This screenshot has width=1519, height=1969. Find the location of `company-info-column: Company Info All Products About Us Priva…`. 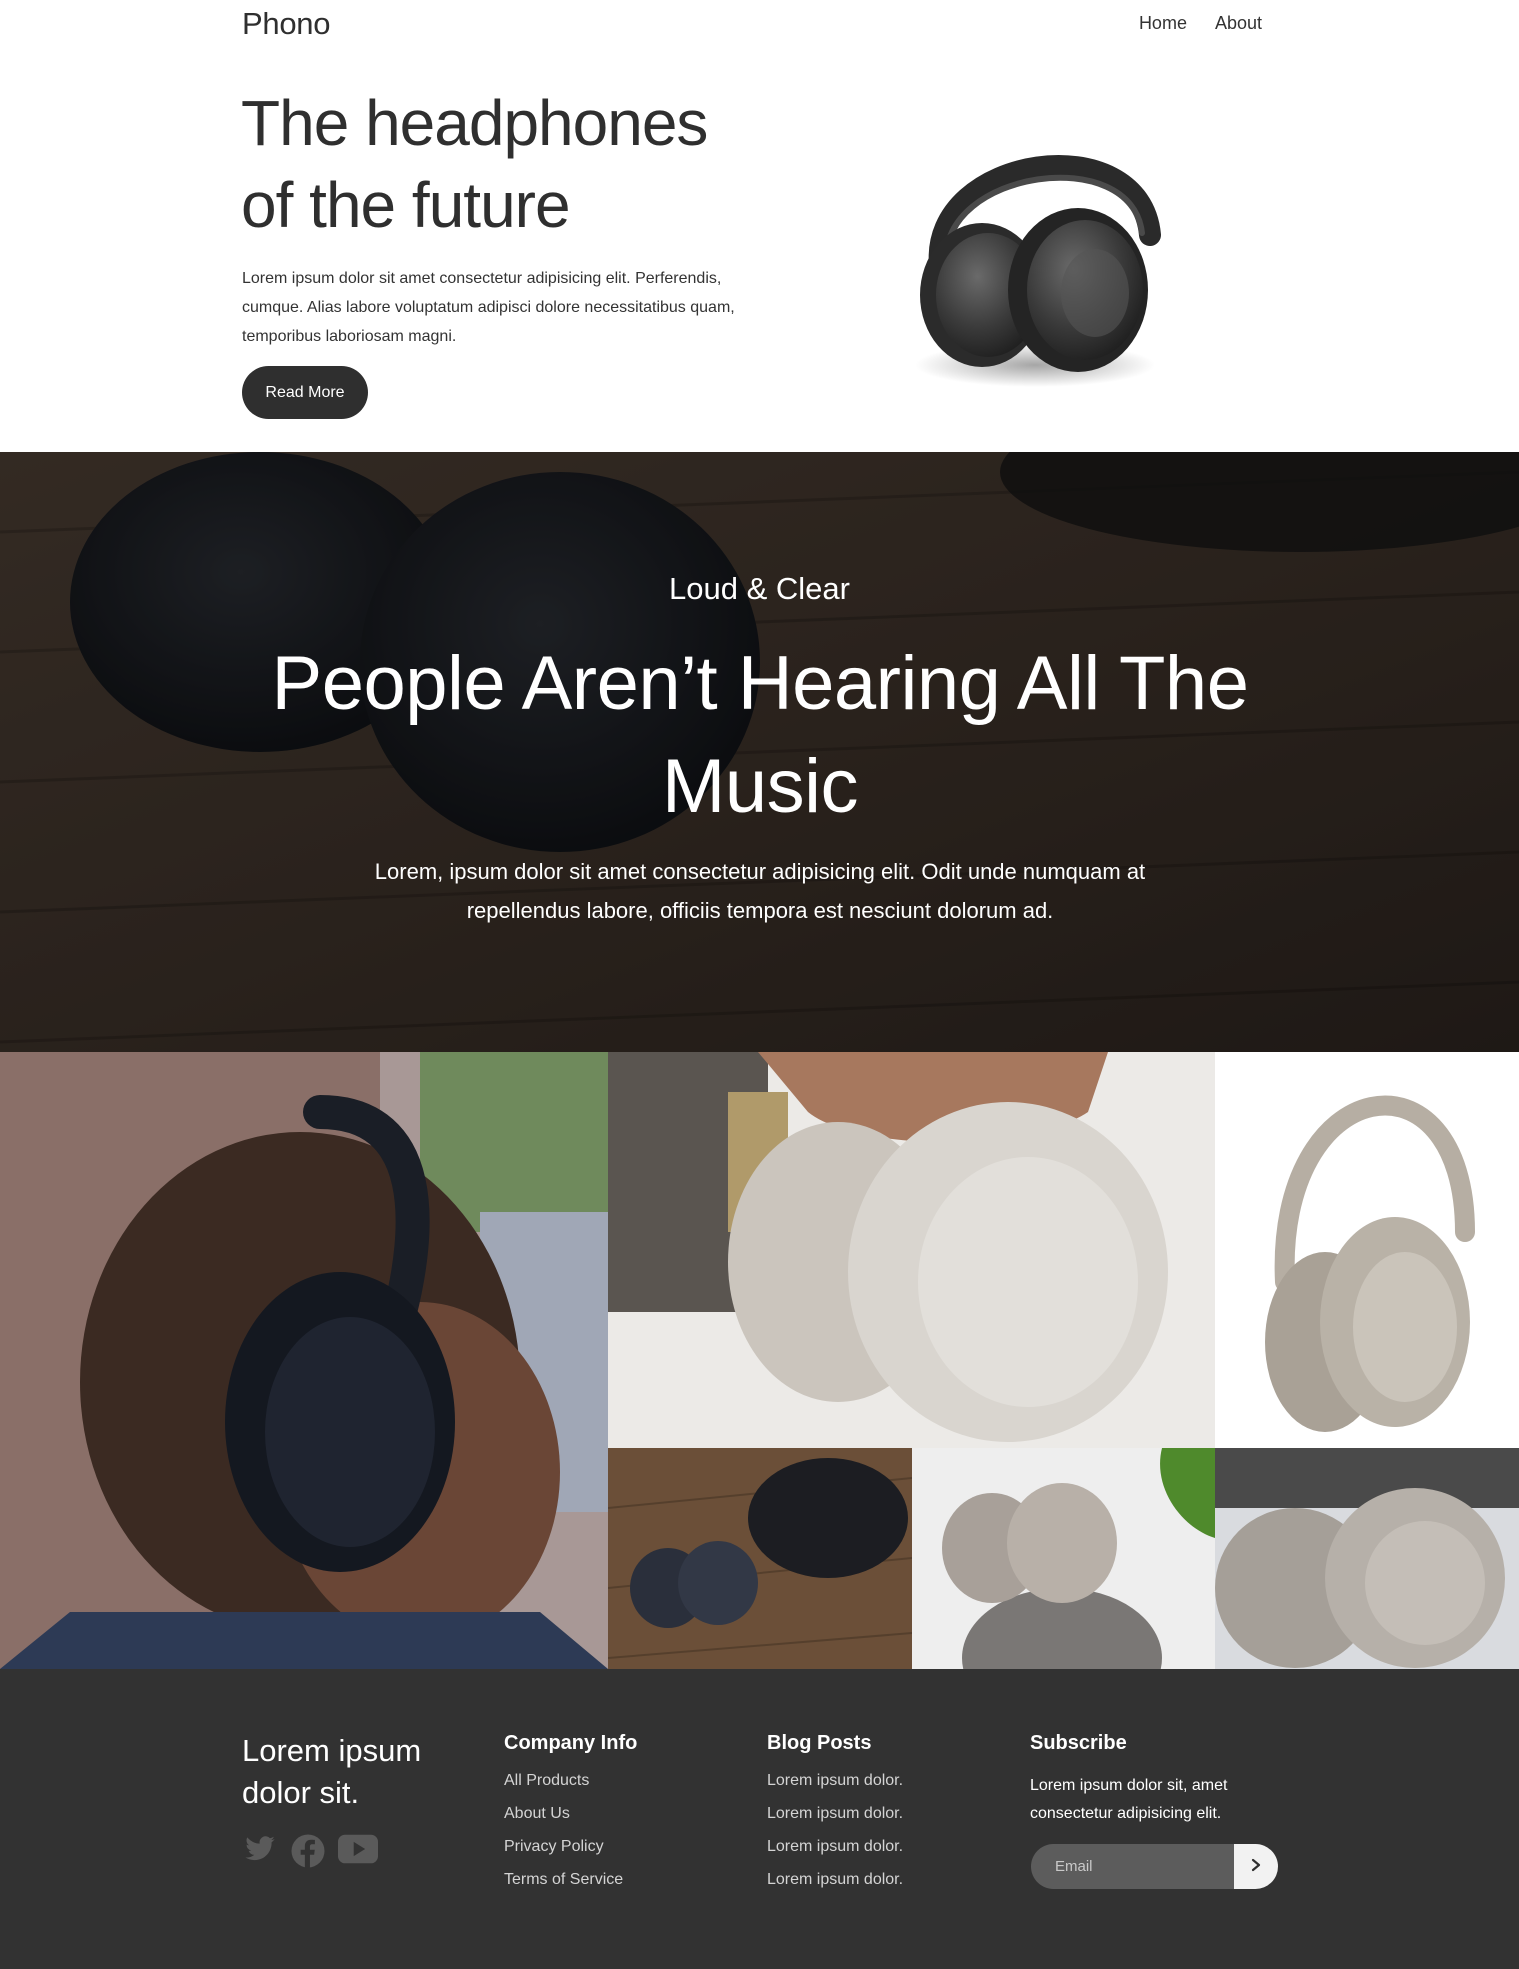

company-info-column: Company Info All Products About Us Priva… is located at coordinates (570, 1818).